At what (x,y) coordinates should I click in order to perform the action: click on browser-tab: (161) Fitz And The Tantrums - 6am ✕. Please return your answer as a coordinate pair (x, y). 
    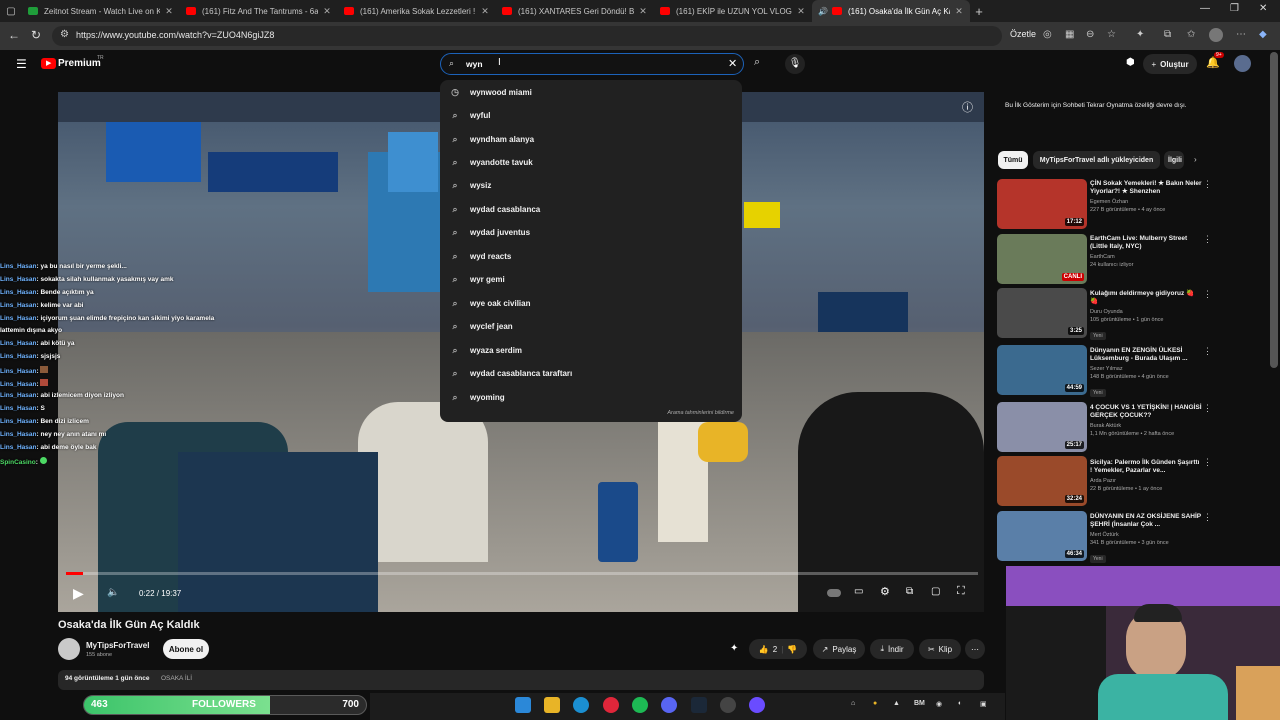
    Looking at the image, I should click on (259, 11).